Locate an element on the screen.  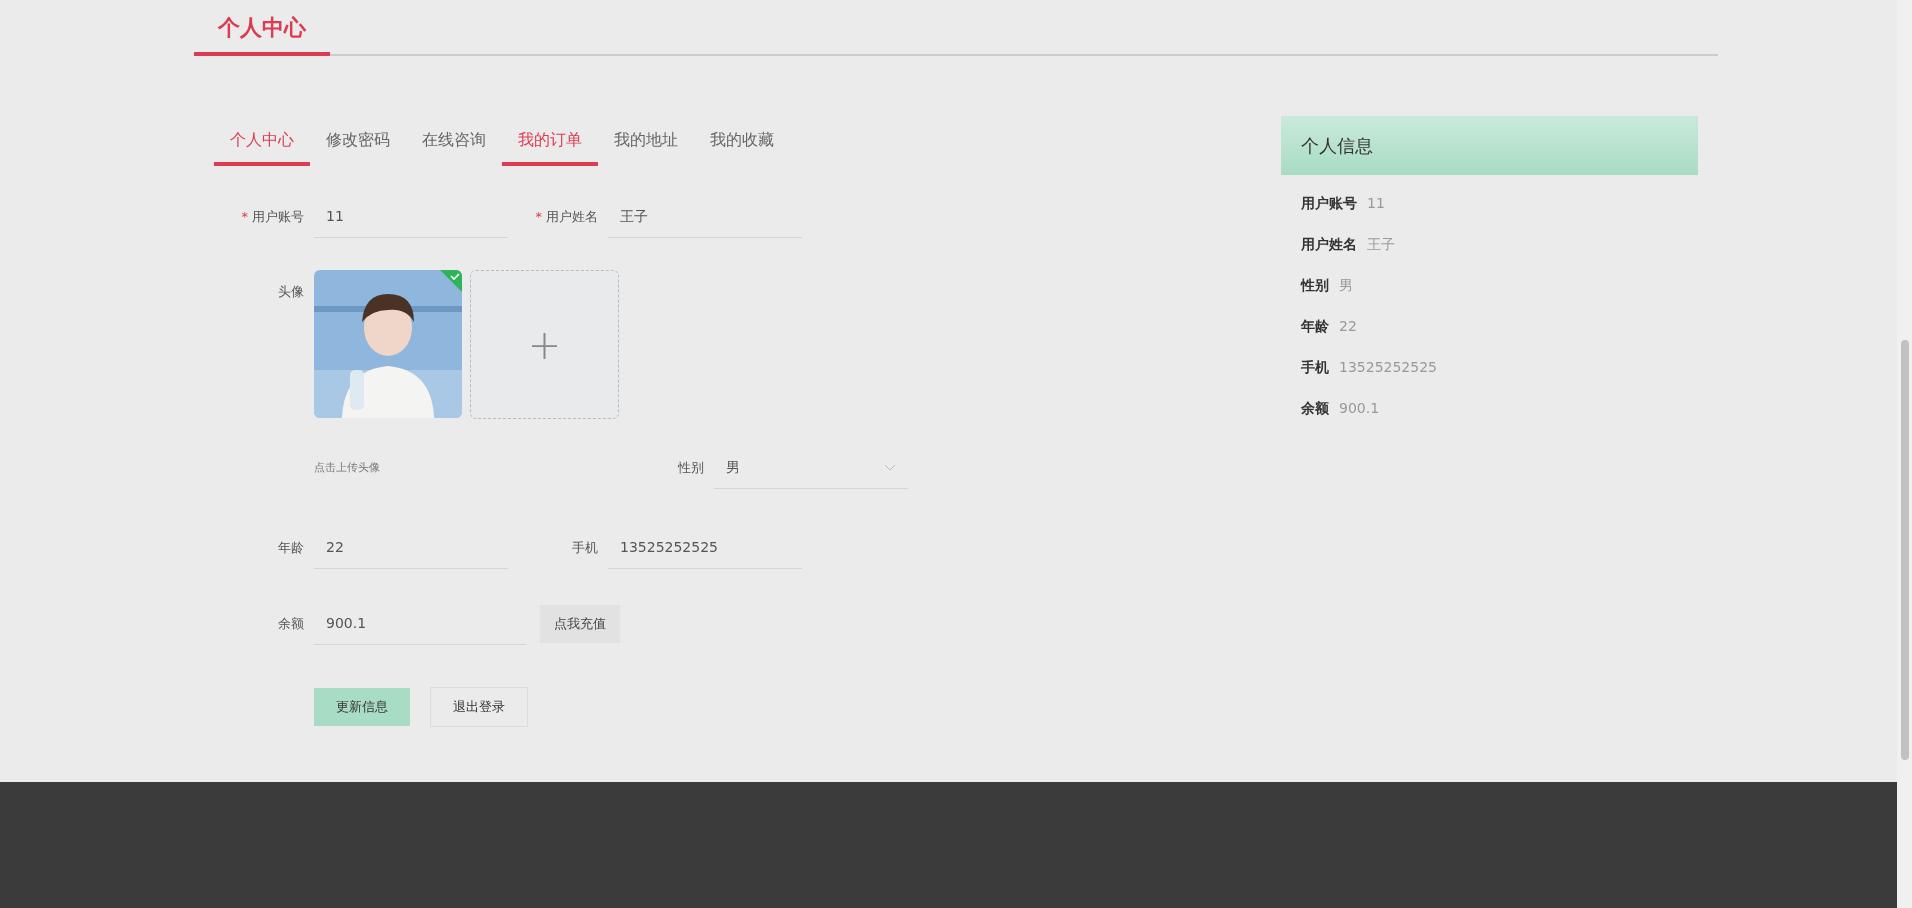
info-value: 13525252525 is located at coordinates (1388, 367).